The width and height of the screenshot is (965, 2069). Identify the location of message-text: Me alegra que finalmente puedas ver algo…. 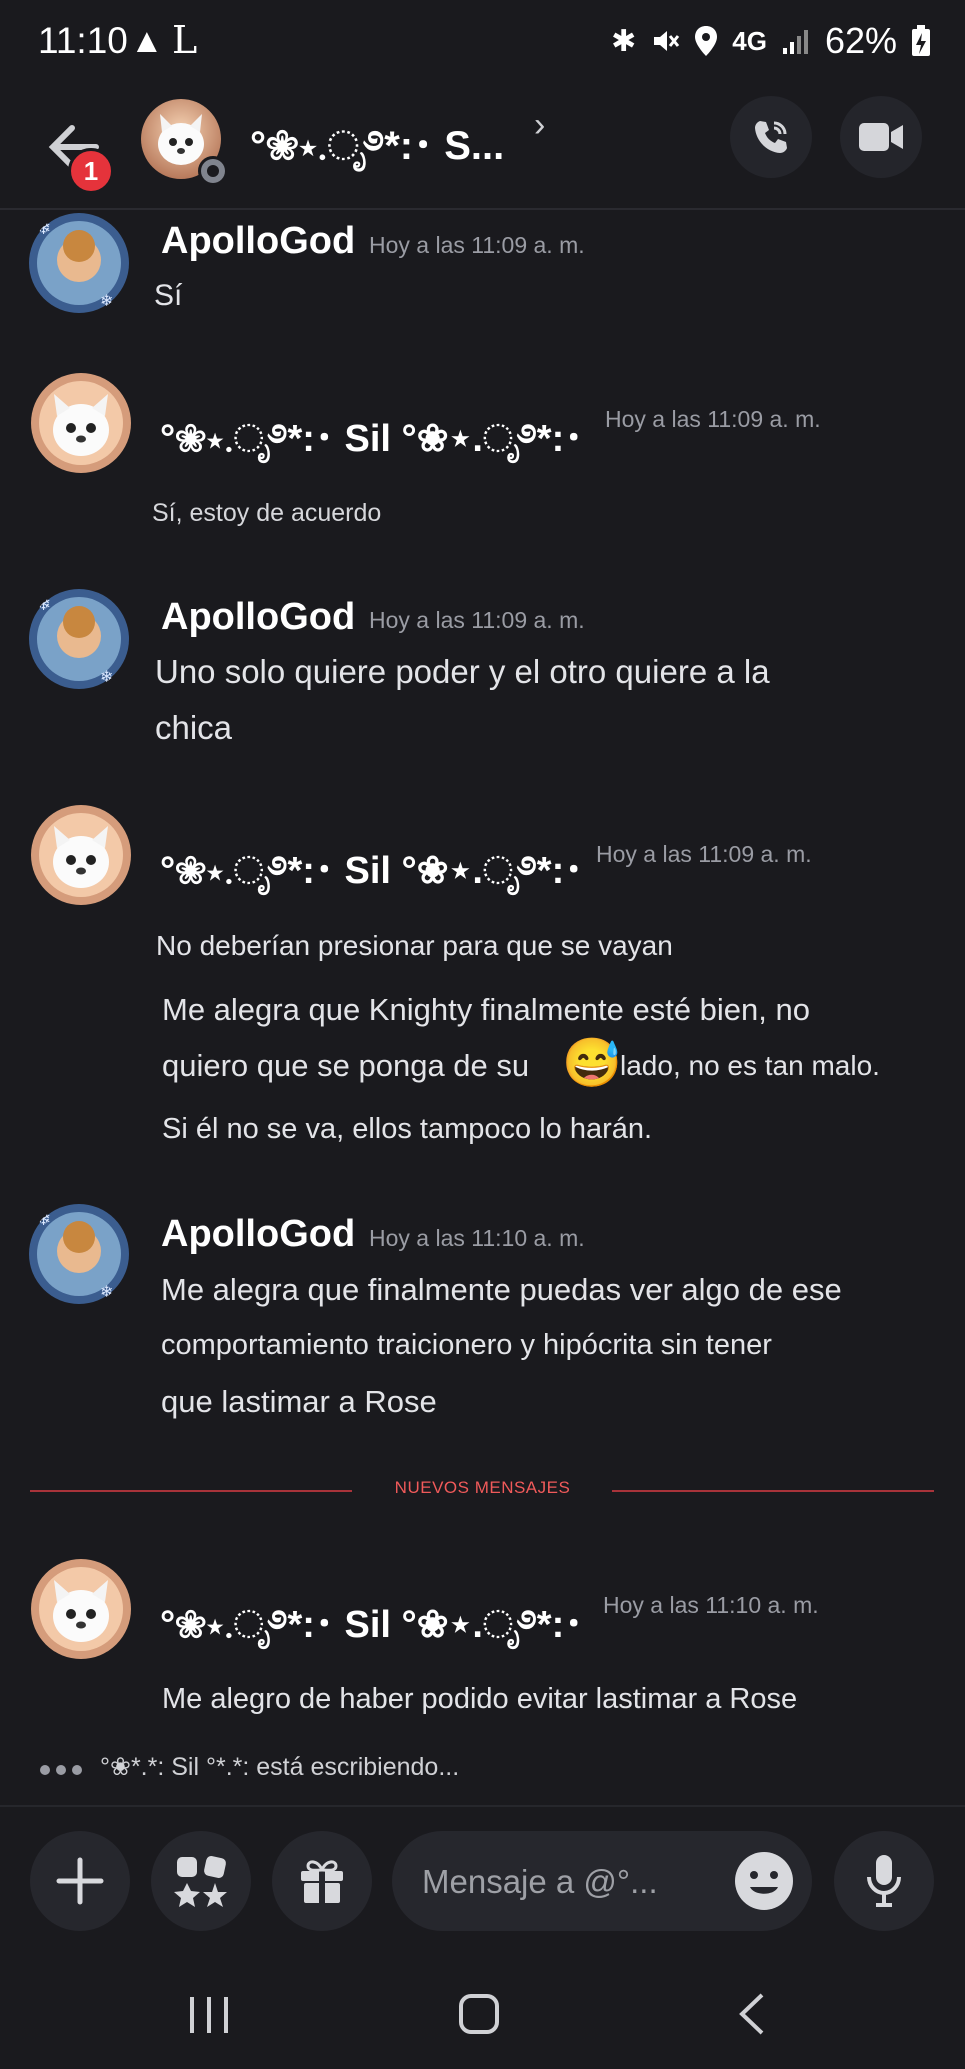
(501, 1289).